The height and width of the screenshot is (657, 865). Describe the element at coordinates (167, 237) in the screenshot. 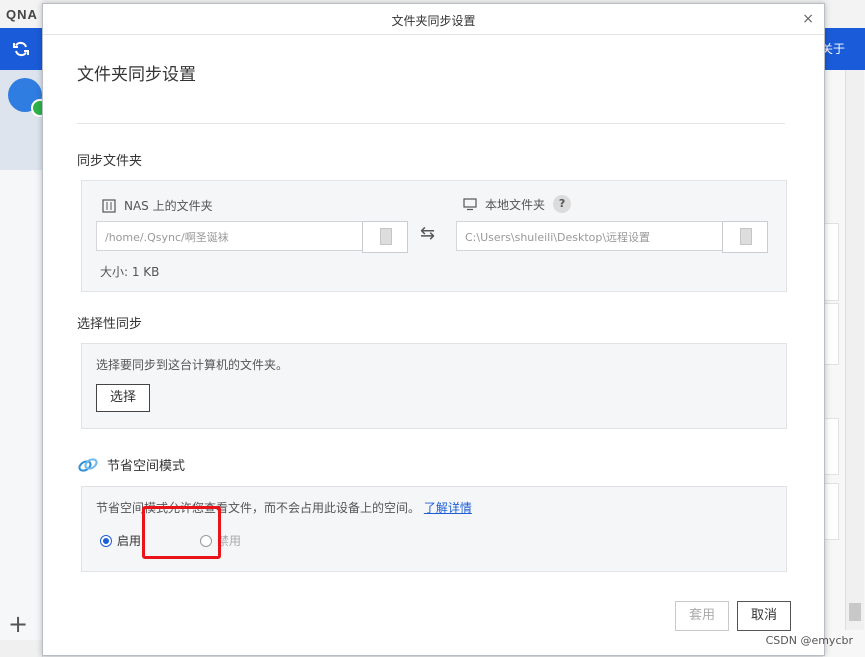

I see `nas-path-value: /home/.Qsync/啊圣诞袜` at that location.